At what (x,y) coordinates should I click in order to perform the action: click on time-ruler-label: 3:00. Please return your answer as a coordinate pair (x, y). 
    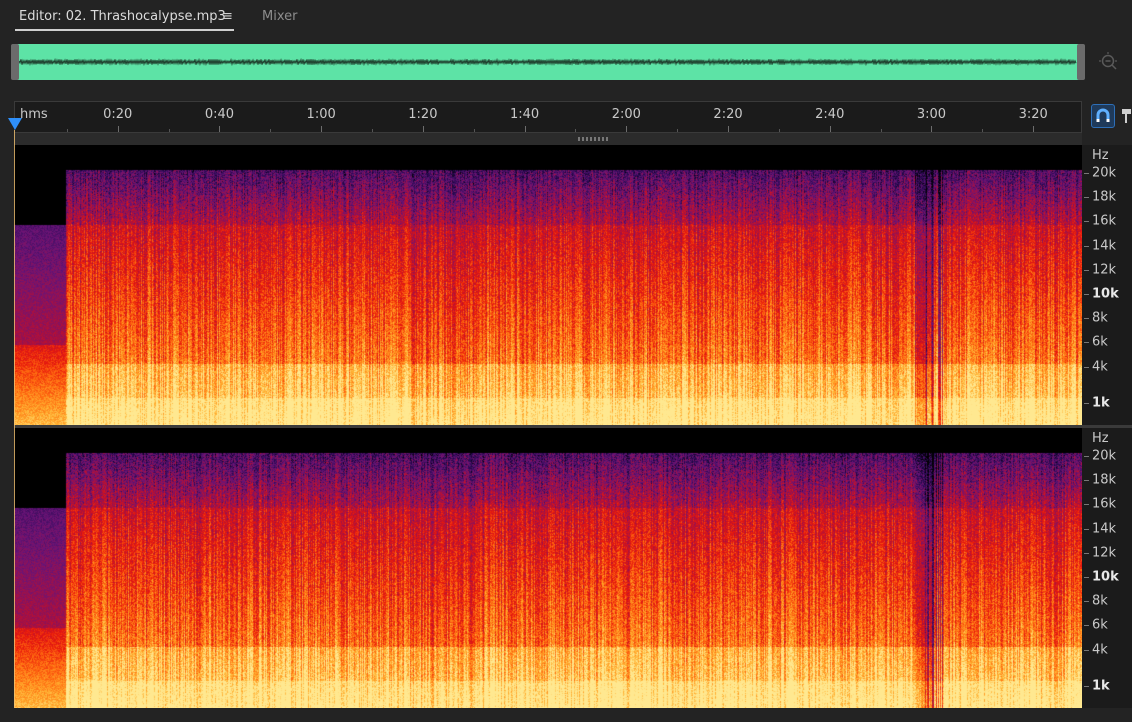
    Looking at the image, I should click on (931, 114).